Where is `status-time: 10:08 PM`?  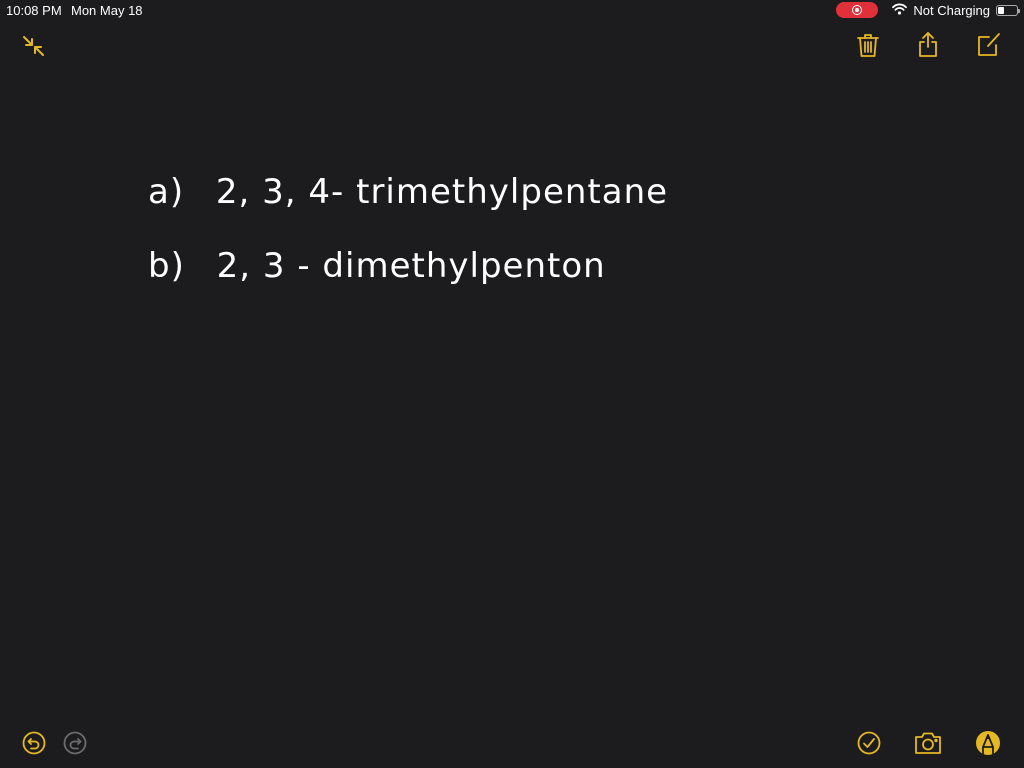
status-time: 10:08 PM is located at coordinates (34, 10).